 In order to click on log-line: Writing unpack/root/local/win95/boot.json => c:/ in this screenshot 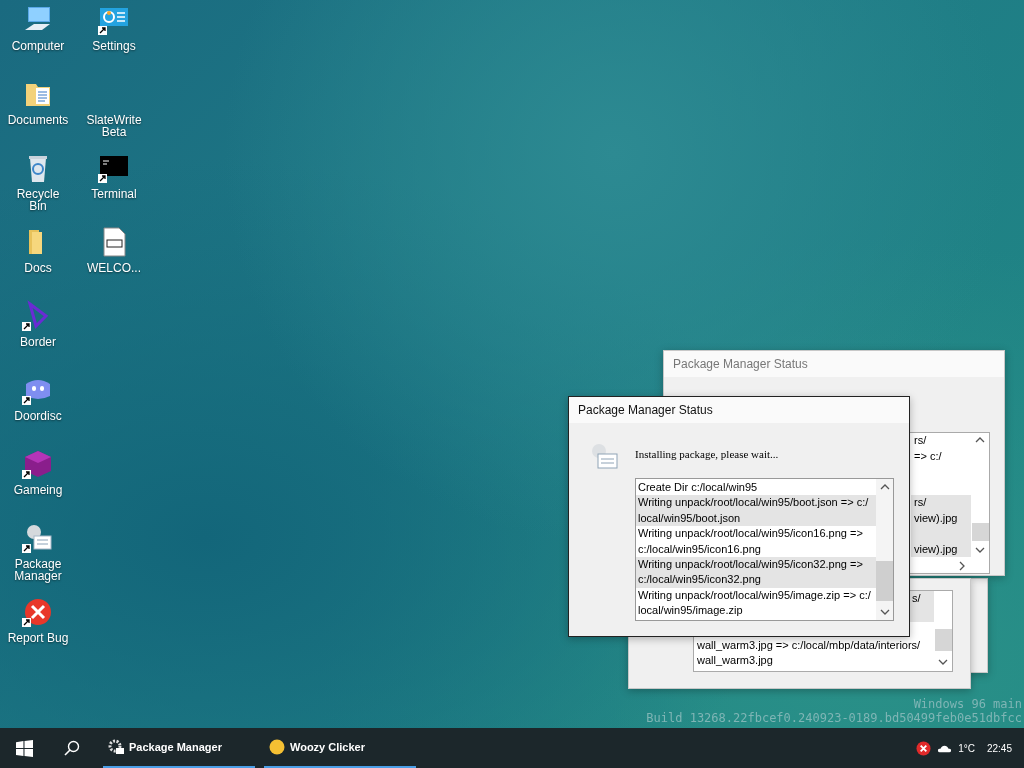, I will do `click(754, 503)`.